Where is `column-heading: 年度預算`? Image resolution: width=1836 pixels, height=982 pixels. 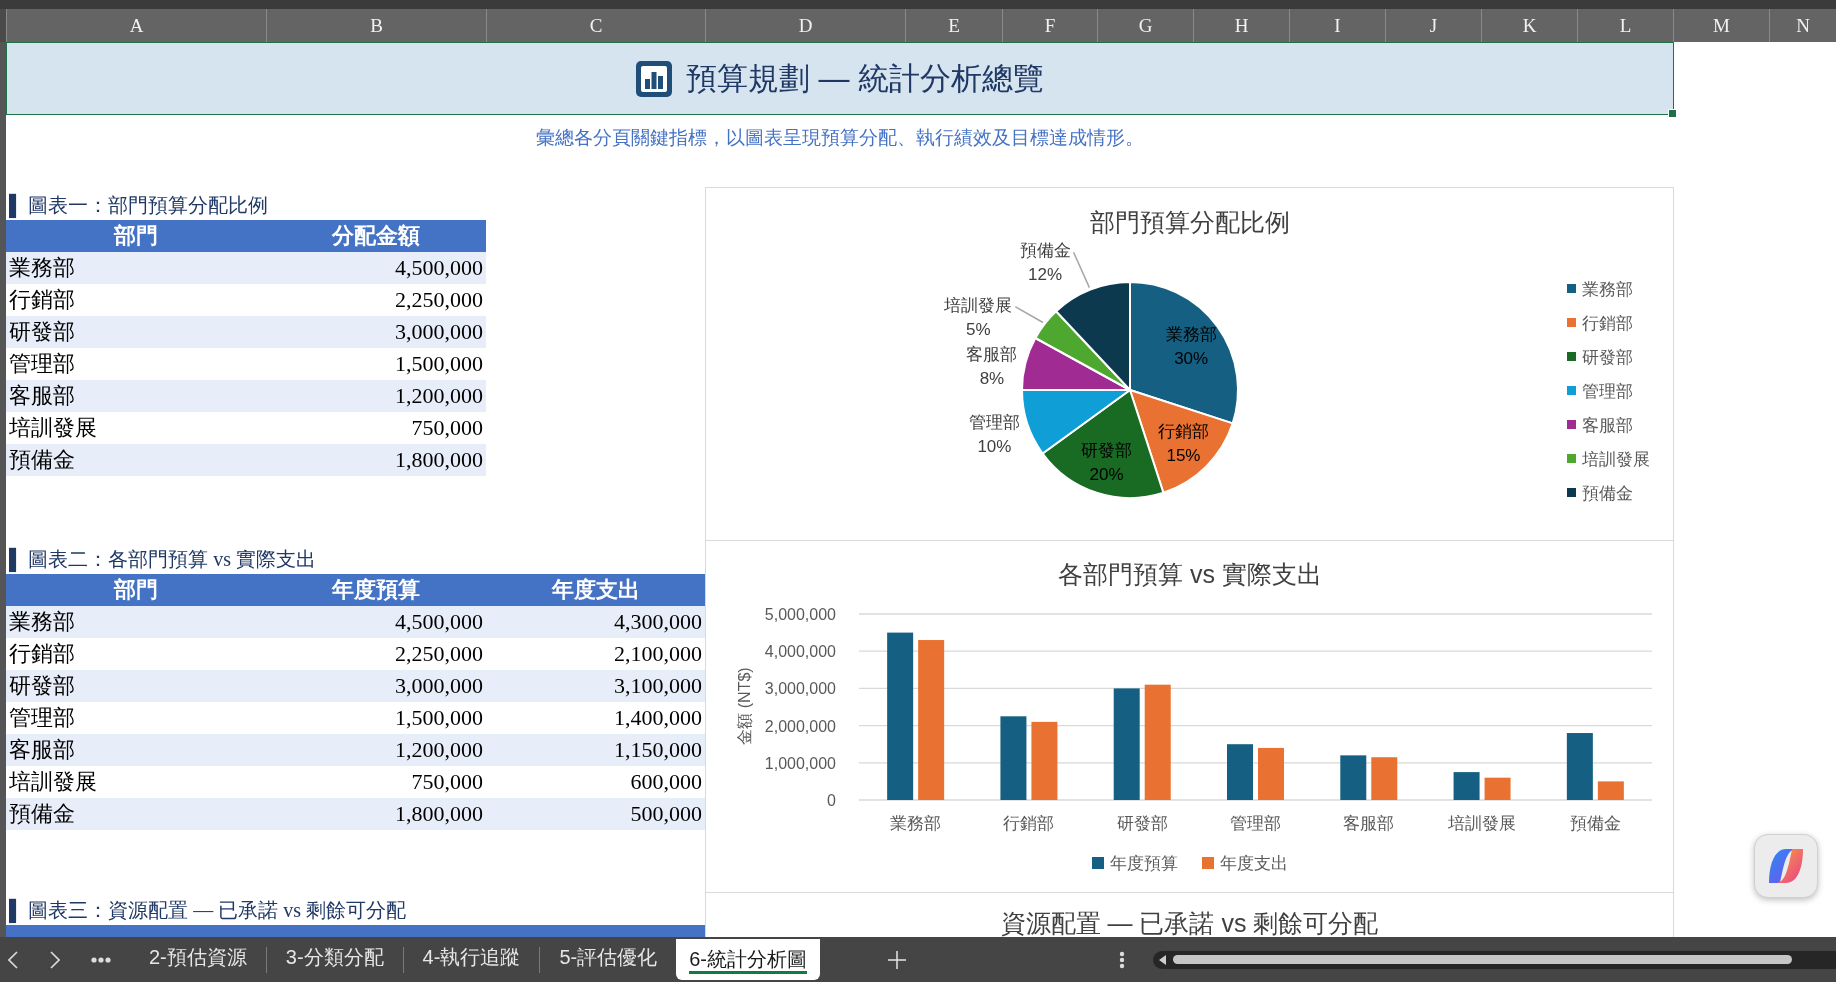 column-heading: 年度預算 is located at coordinates (376, 590).